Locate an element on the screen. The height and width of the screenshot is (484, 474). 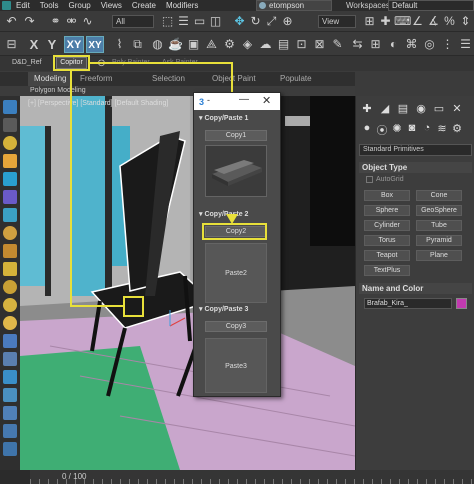
light-icon is located at coordinates (10, 161).